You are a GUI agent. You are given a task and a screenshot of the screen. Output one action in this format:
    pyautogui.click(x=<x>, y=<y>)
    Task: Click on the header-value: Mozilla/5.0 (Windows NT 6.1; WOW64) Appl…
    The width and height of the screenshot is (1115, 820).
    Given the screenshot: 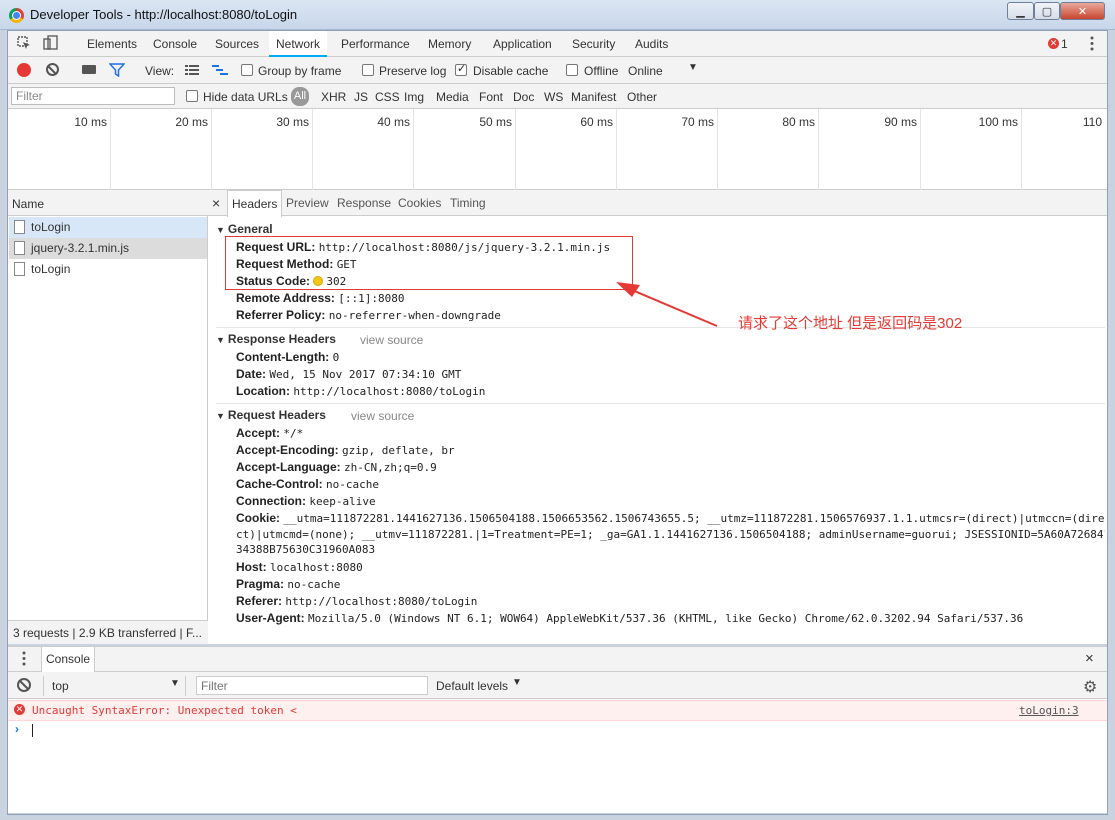 What is the action you would take?
    pyautogui.click(x=666, y=618)
    